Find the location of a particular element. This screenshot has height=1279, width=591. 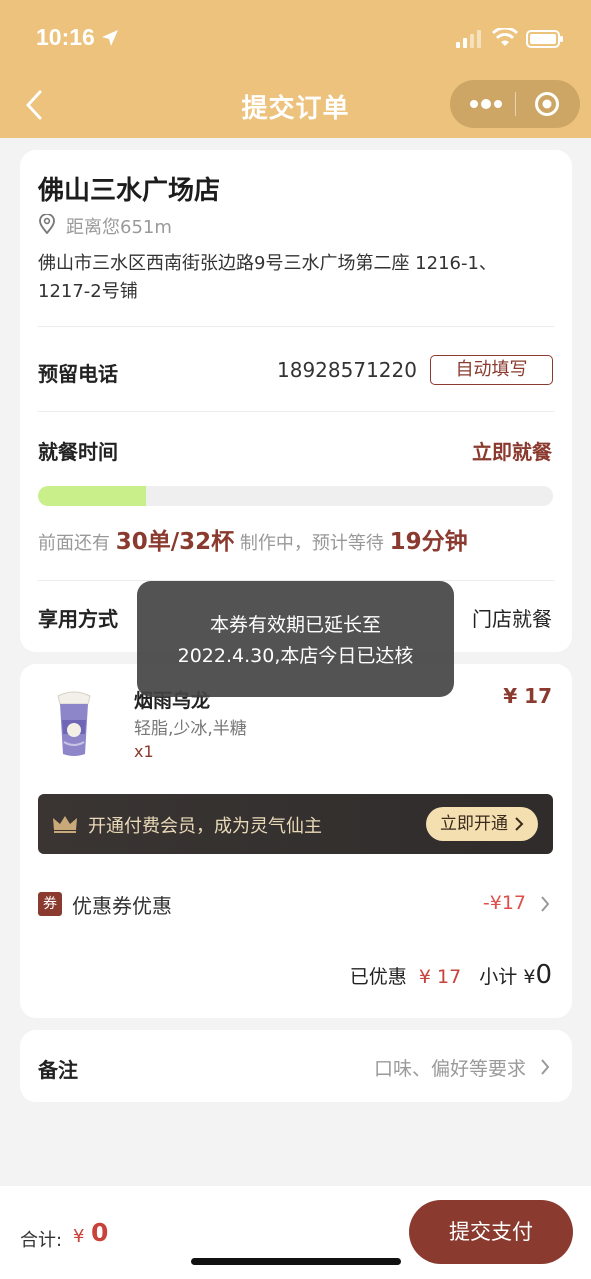

total-value: 0 is located at coordinates (100, 1232).